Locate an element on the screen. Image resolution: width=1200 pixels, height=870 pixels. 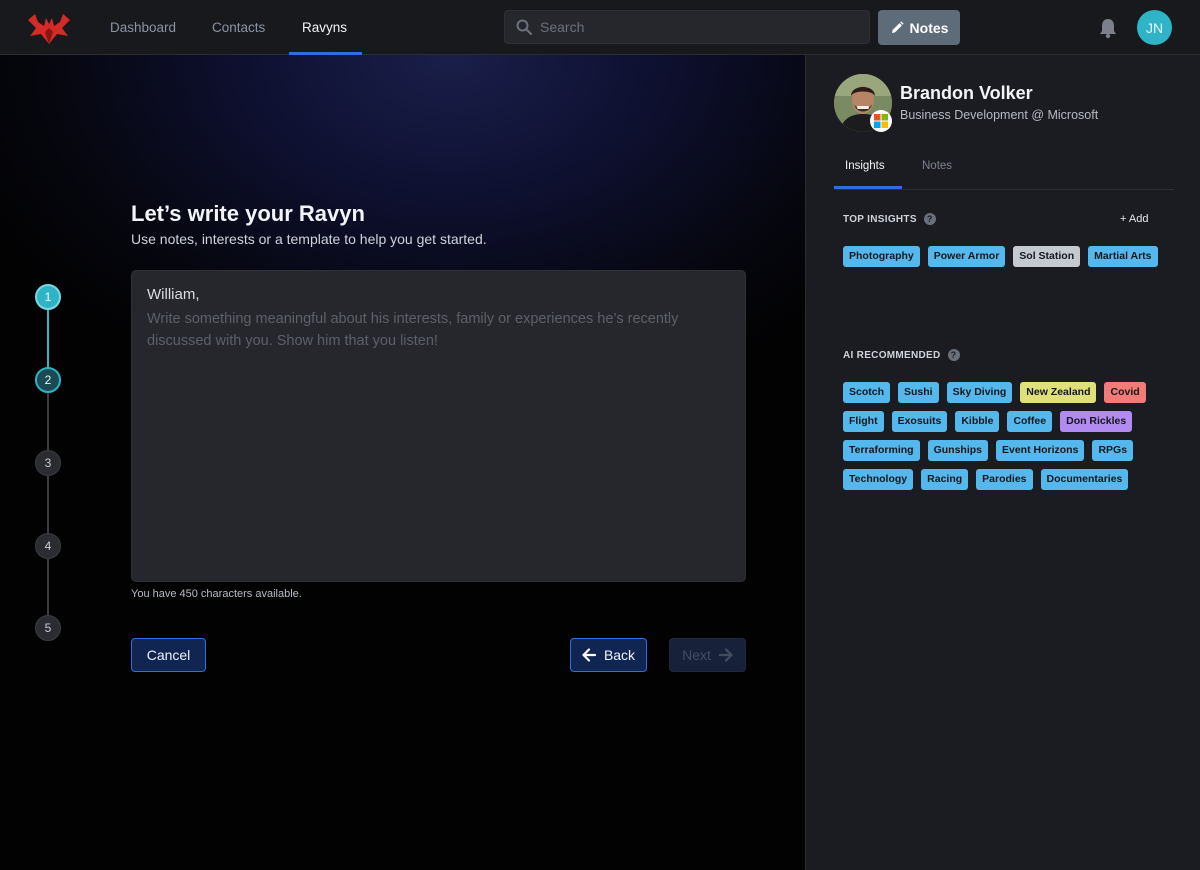
interest-tag: Martial Arts is located at coordinates (1123, 256).